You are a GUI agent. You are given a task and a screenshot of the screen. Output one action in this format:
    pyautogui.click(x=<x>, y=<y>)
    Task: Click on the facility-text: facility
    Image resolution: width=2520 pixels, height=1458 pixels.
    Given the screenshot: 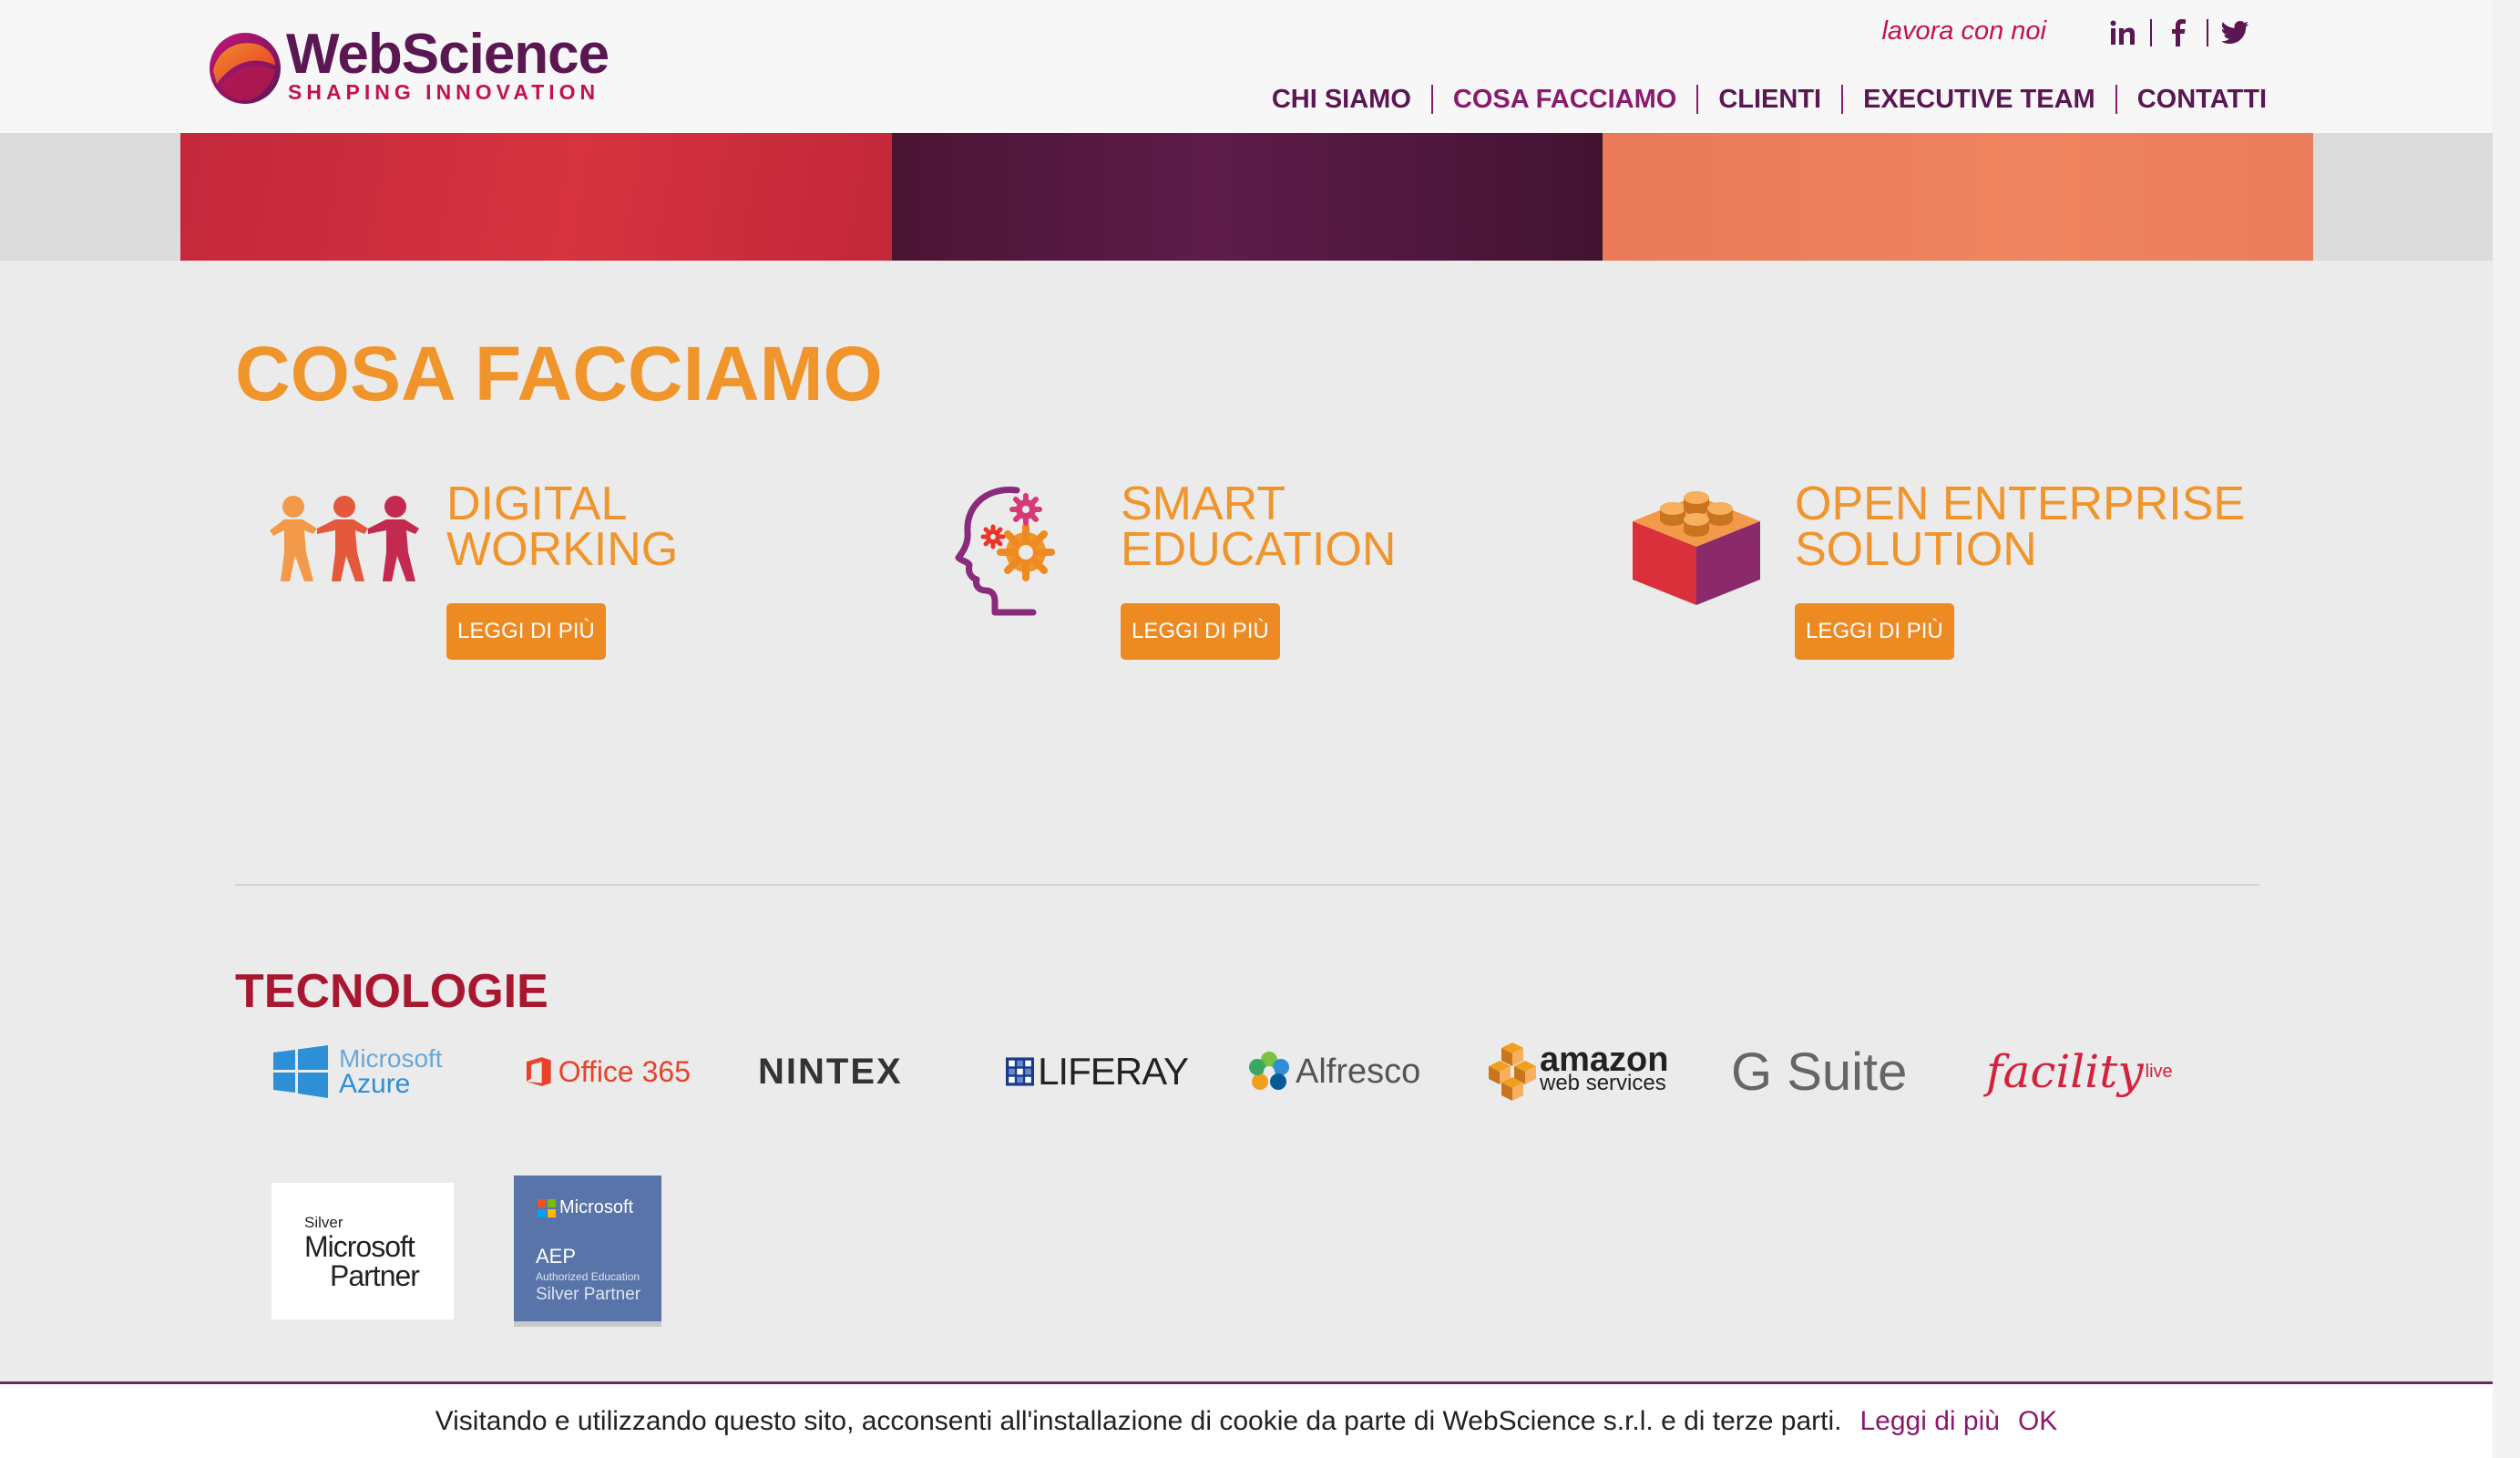 What is the action you would take?
    pyautogui.click(x=2065, y=1071)
    